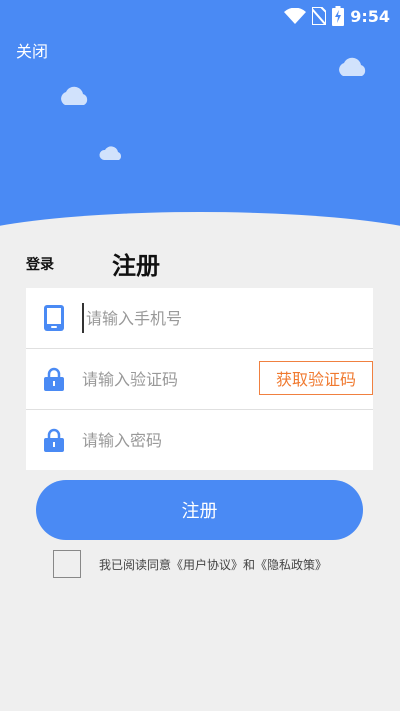 This screenshot has width=400, height=711. I want to click on phone-icon, so click(54, 318).